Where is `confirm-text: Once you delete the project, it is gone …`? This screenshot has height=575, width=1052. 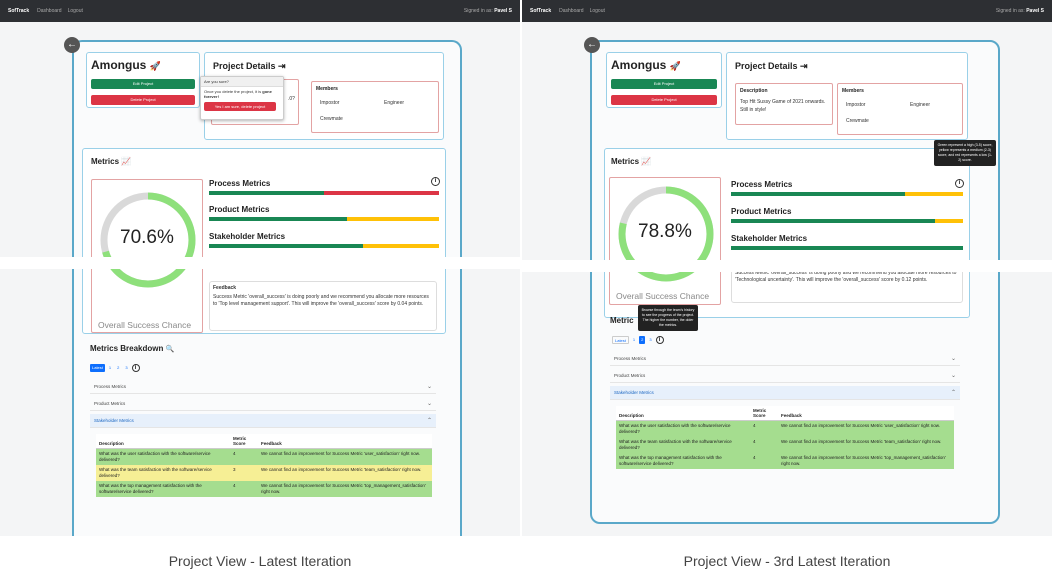 confirm-text: Once you delete the project, it is gone … is located at coordinates (238, 94).